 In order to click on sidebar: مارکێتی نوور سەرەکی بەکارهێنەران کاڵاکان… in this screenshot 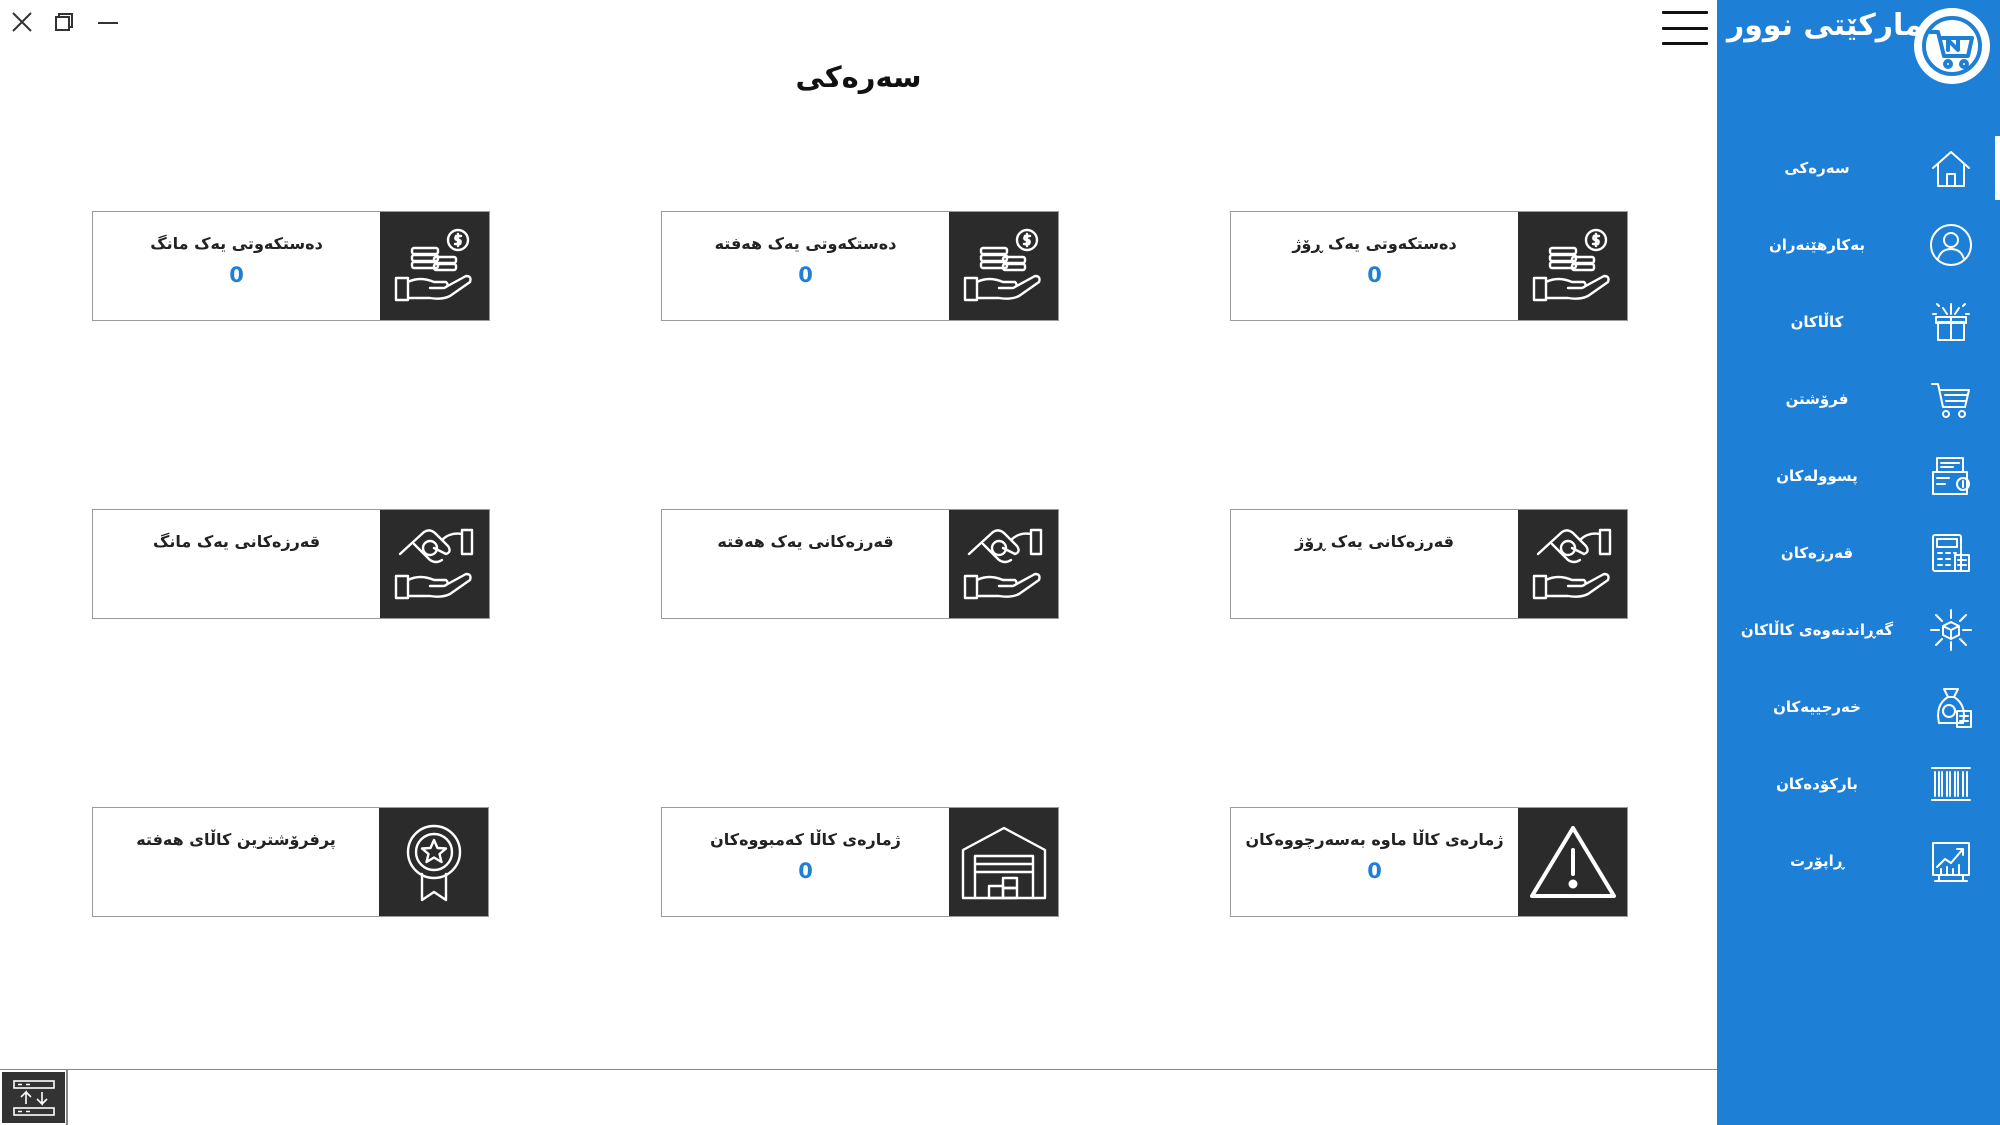, I will do `click(1858, 562)`.